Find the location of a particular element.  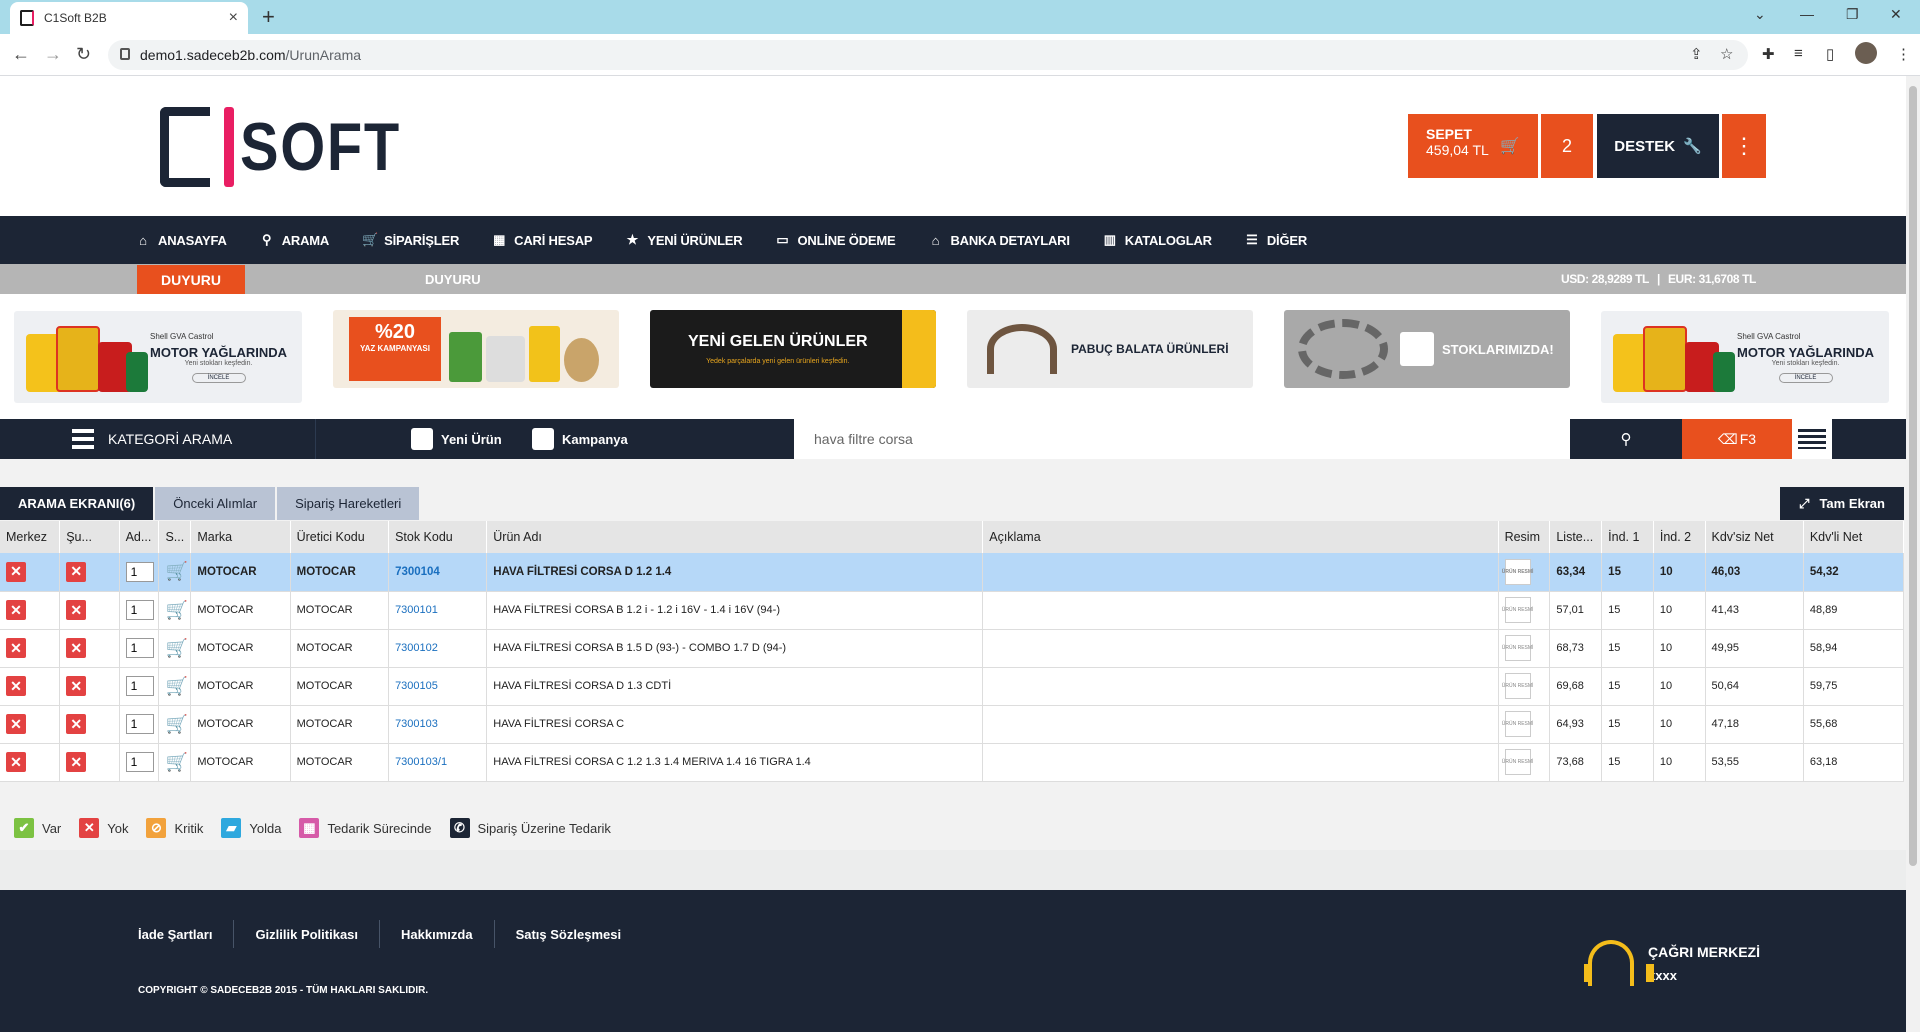

stock-code-link: 7300101 is located at coordinates (416, 610).